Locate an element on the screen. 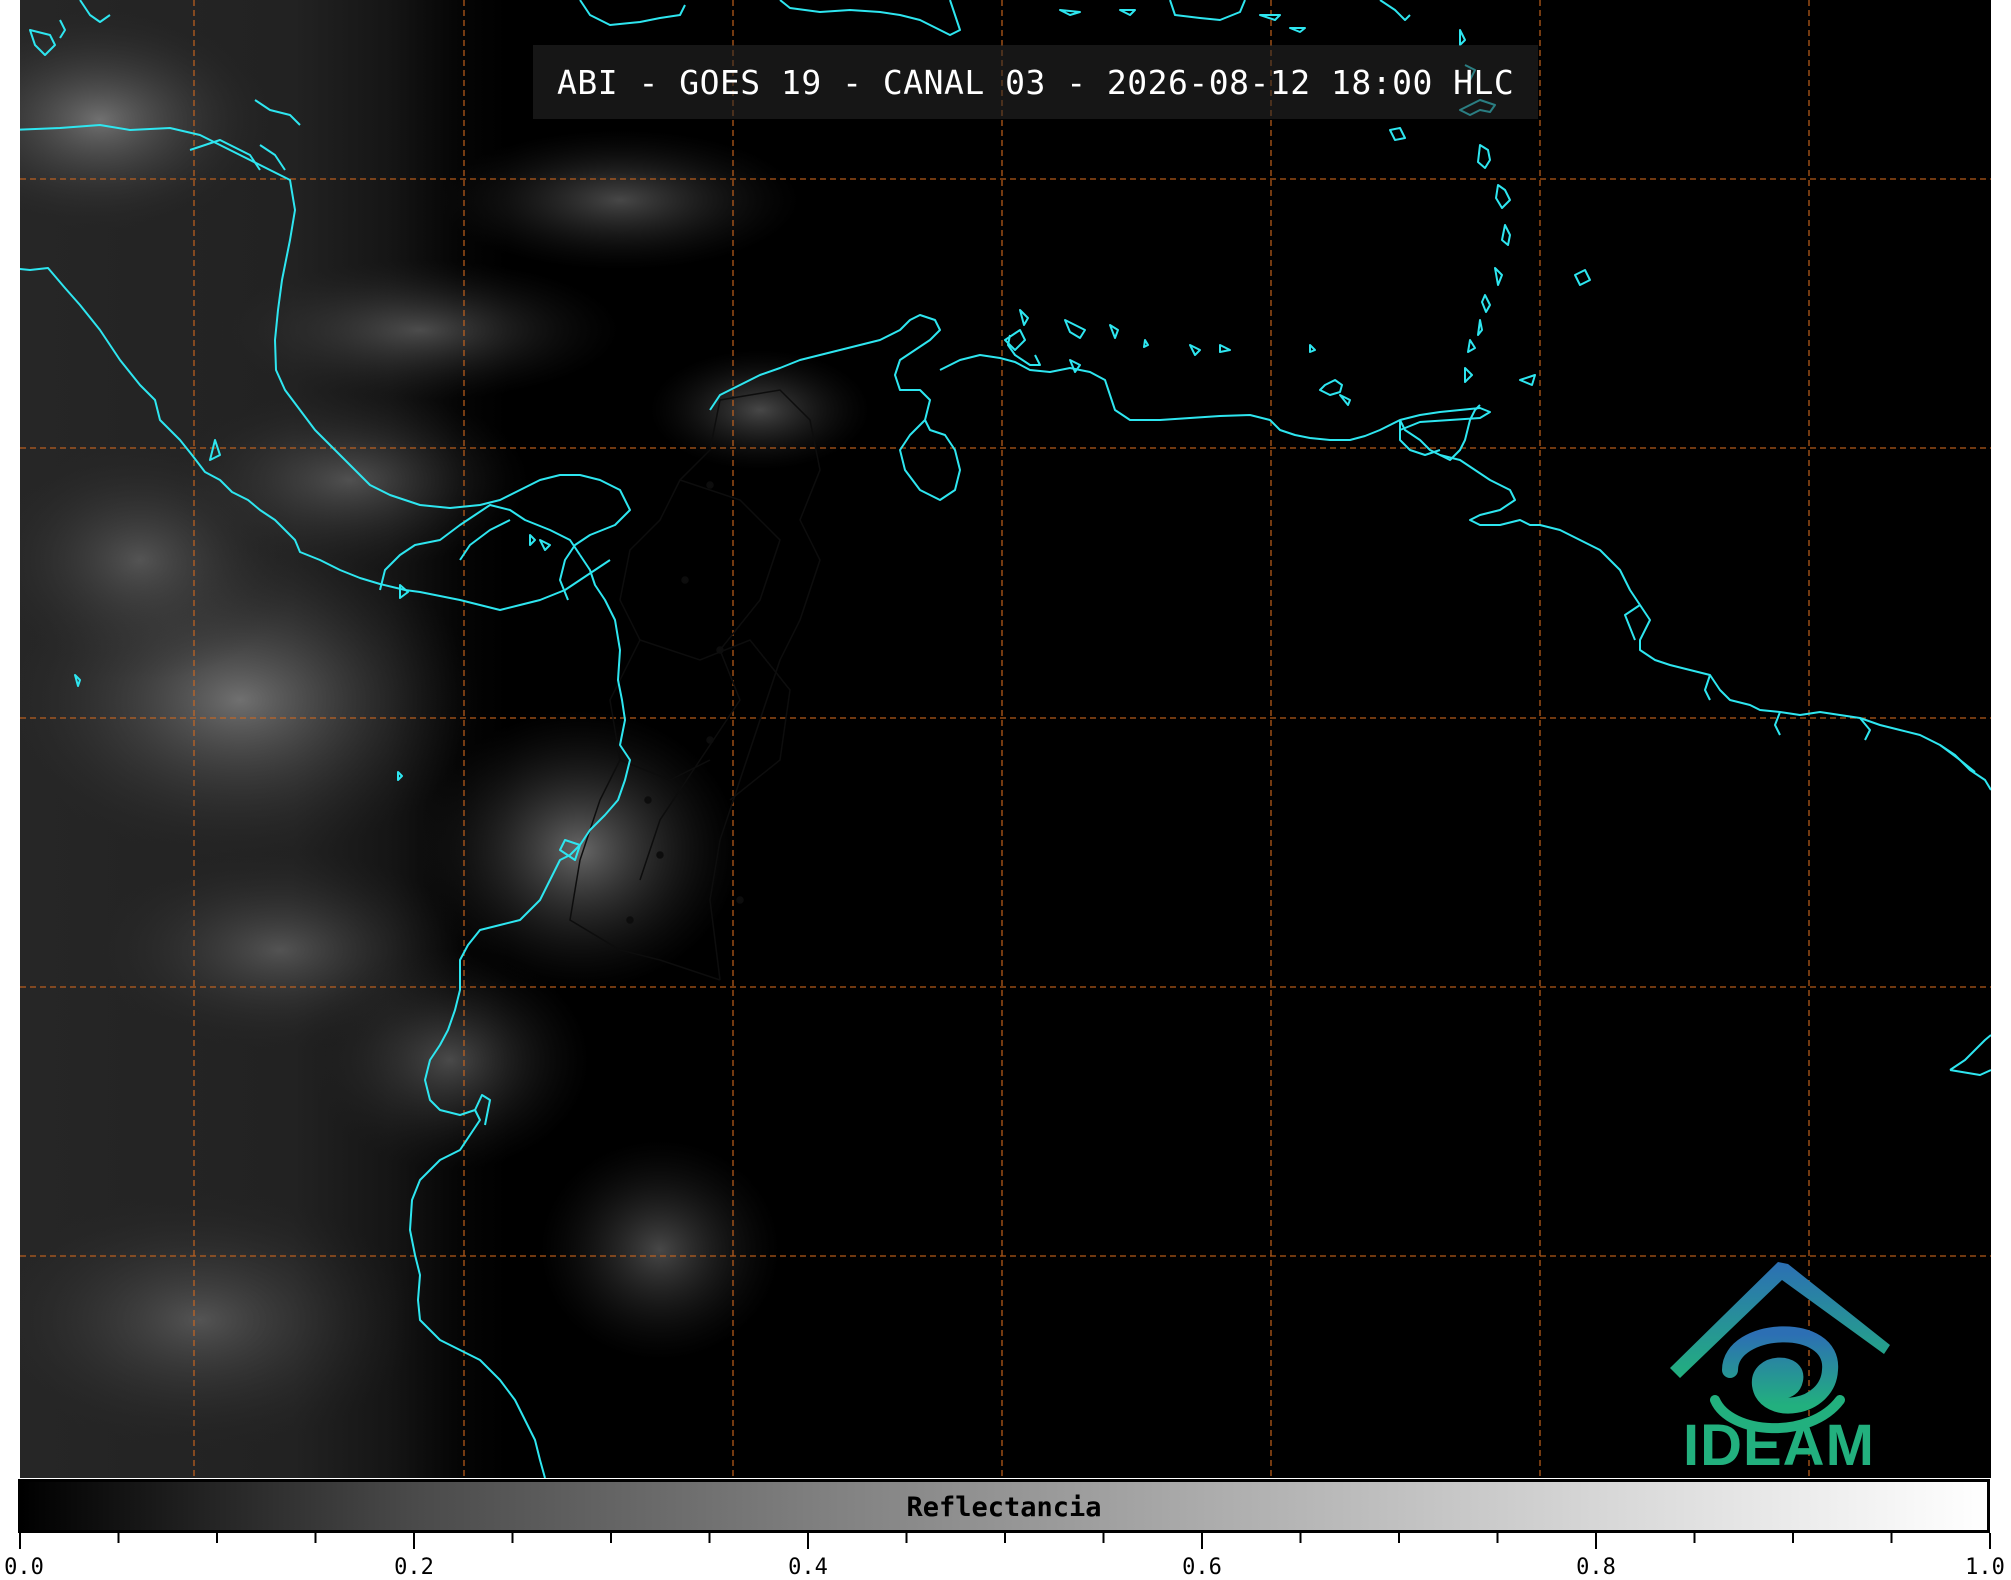 This screenshot has height=1580, width=2011. colorbar-tick-label: 0.8 is located at coordinates (1596, 1567).